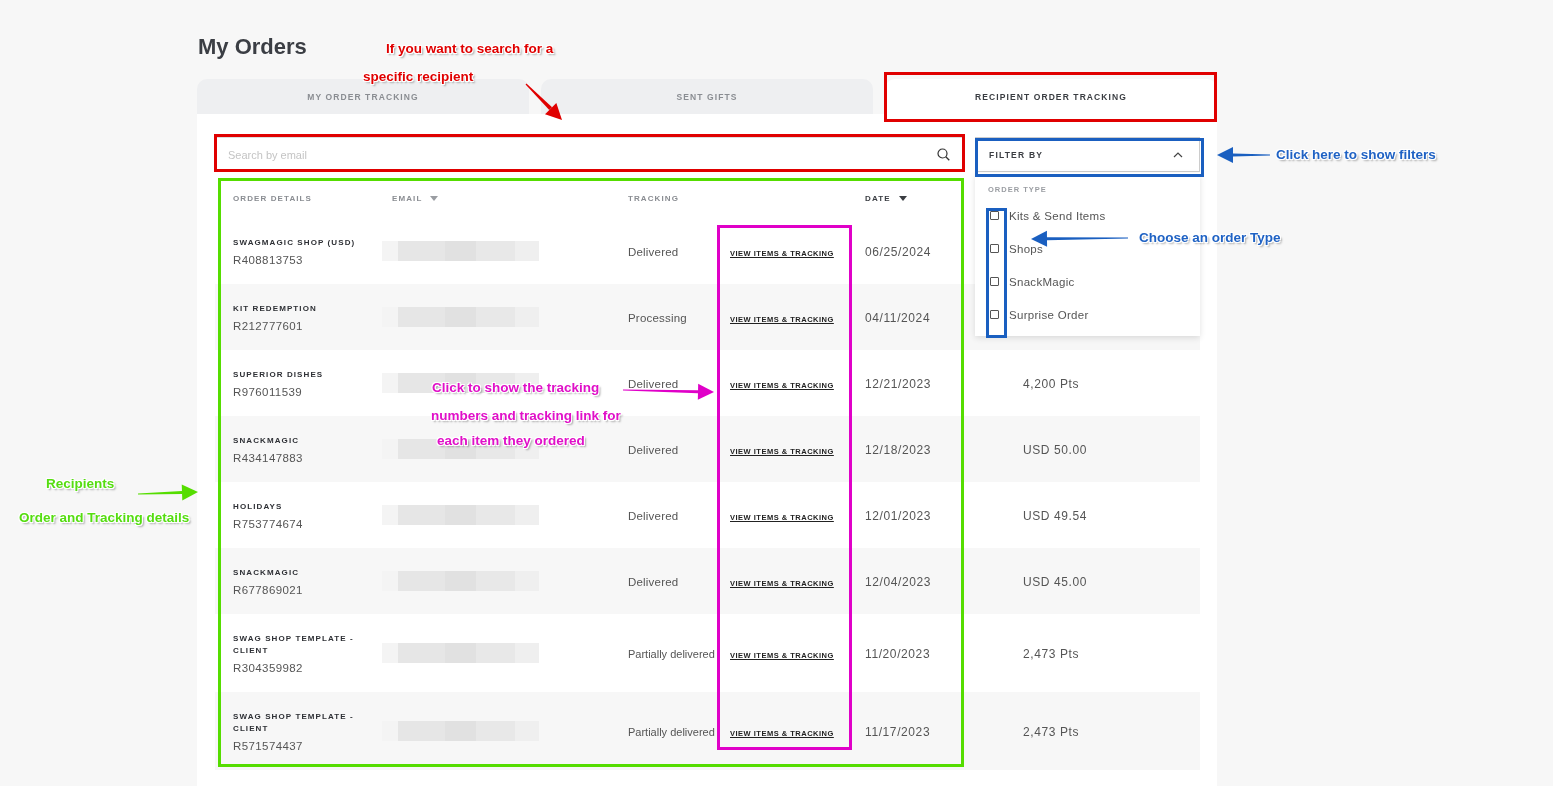 This screenshot has width=1553, height=786. I want to click on order-number: R677869021, so click(268, 589).